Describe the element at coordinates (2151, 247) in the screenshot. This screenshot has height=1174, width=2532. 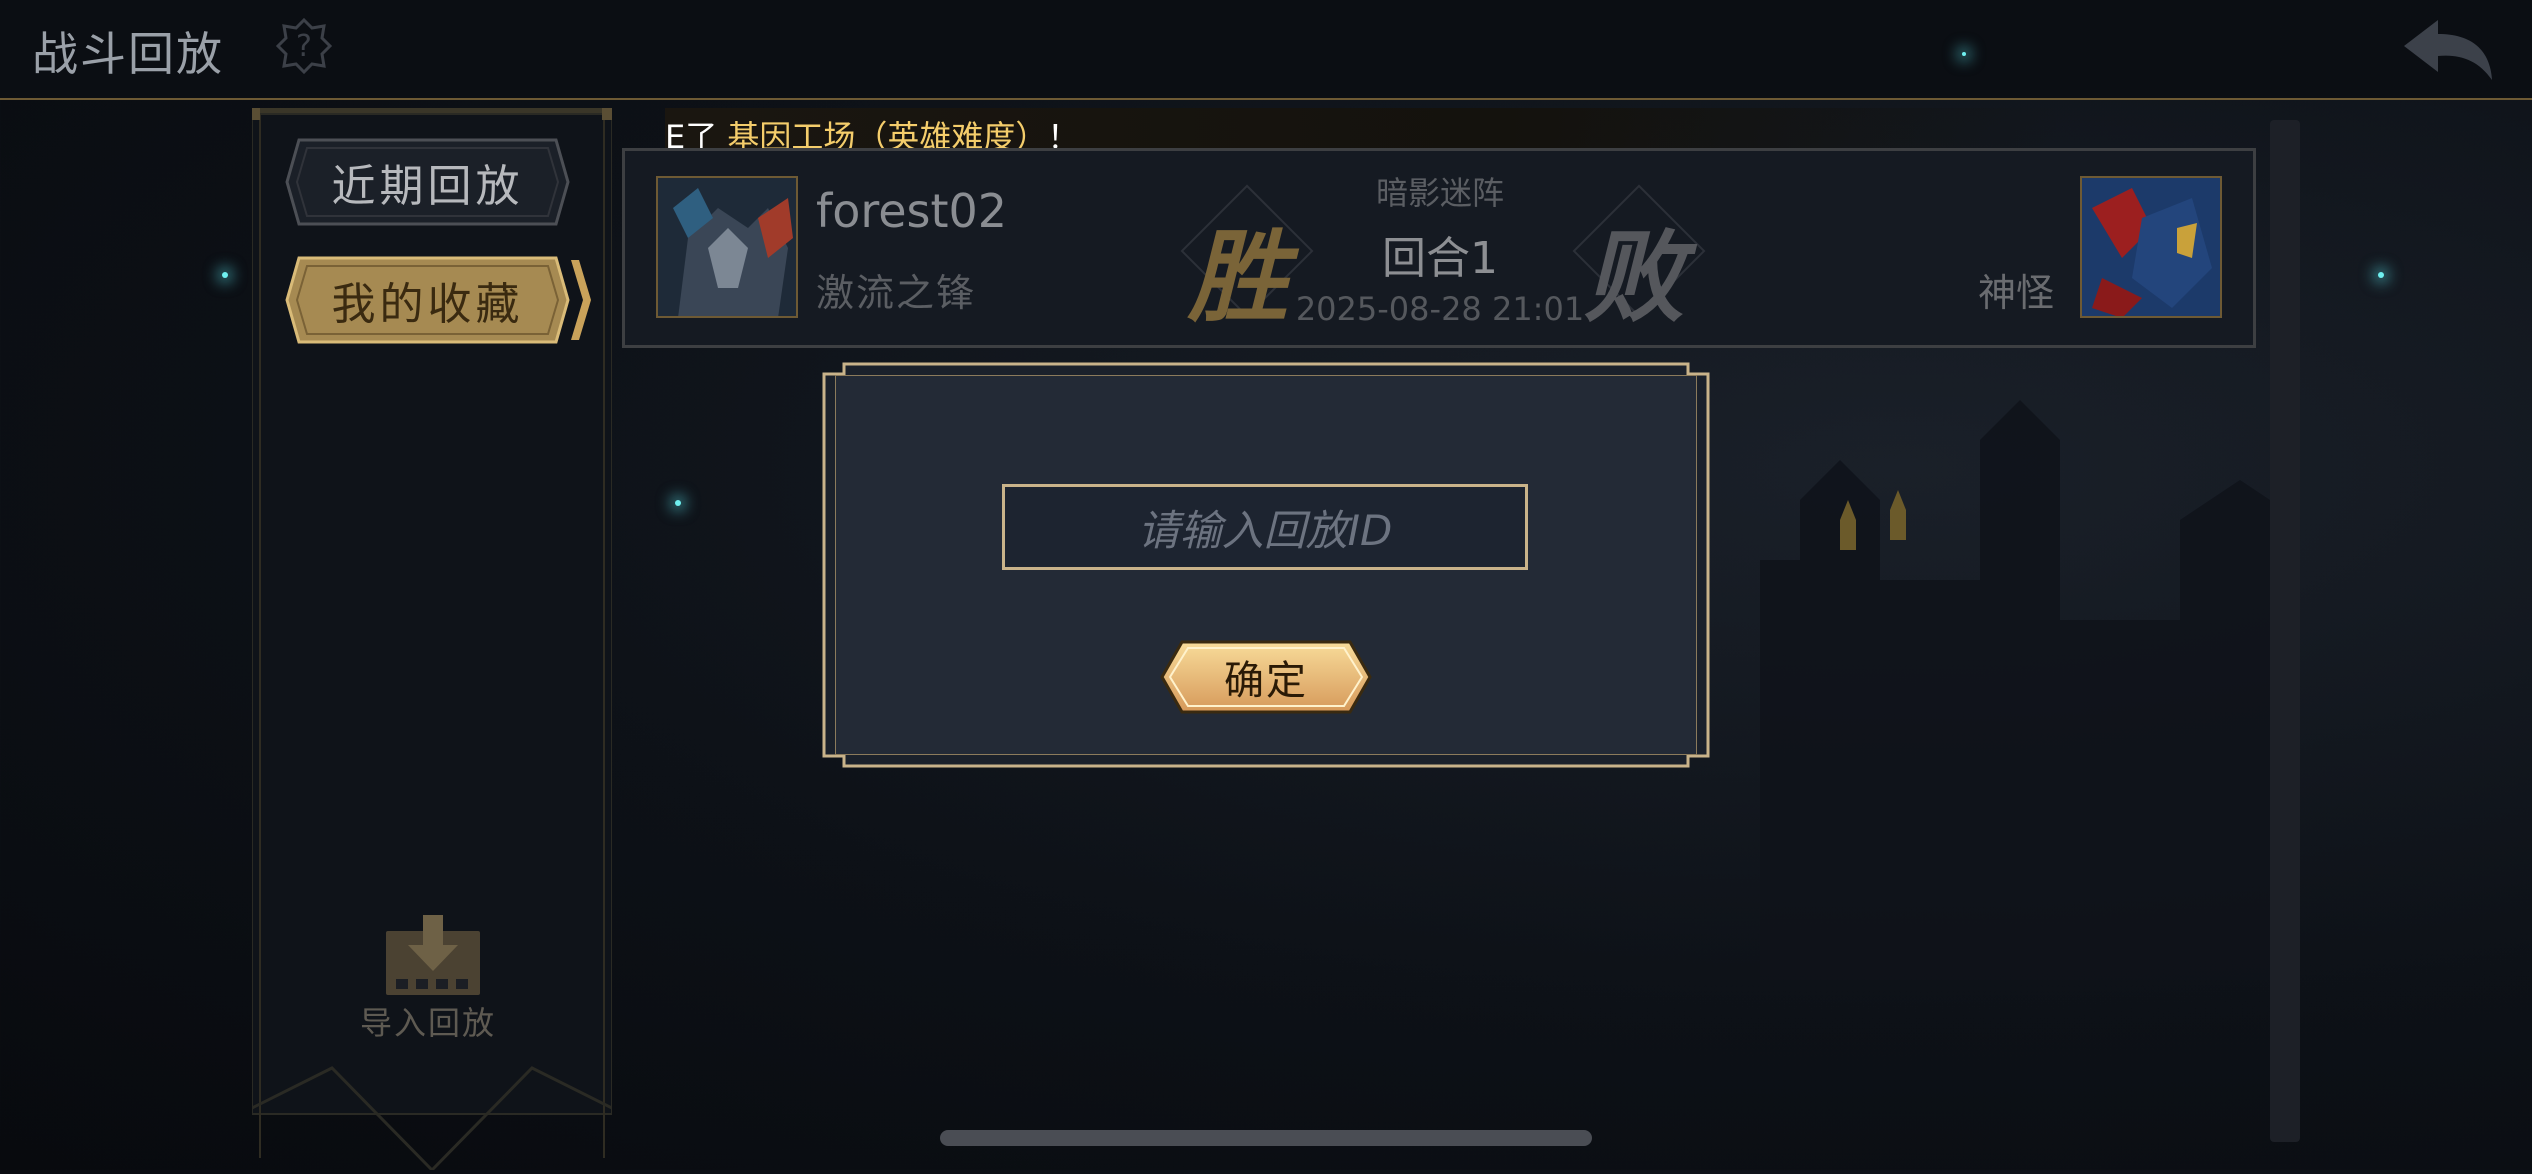
I see `opponent-avatar` at that location.